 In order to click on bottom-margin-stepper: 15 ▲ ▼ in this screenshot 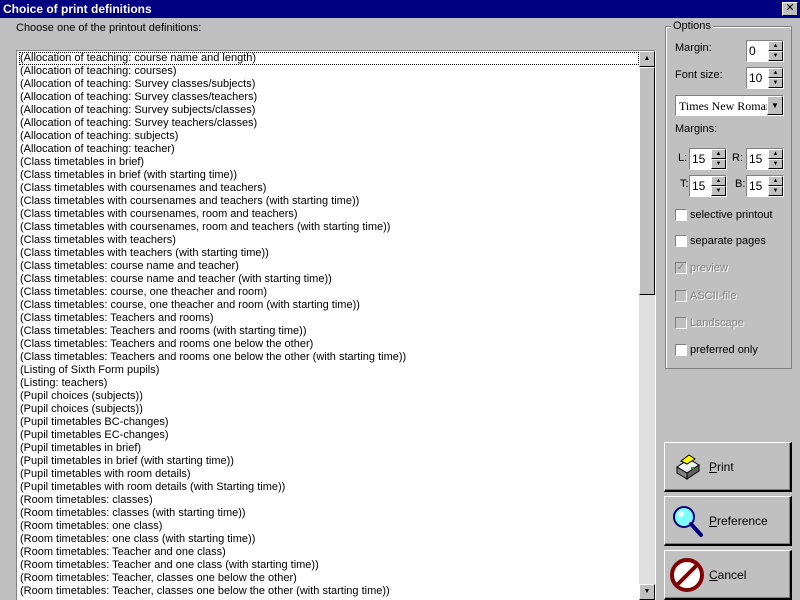, I will do `click(765, 186)`.